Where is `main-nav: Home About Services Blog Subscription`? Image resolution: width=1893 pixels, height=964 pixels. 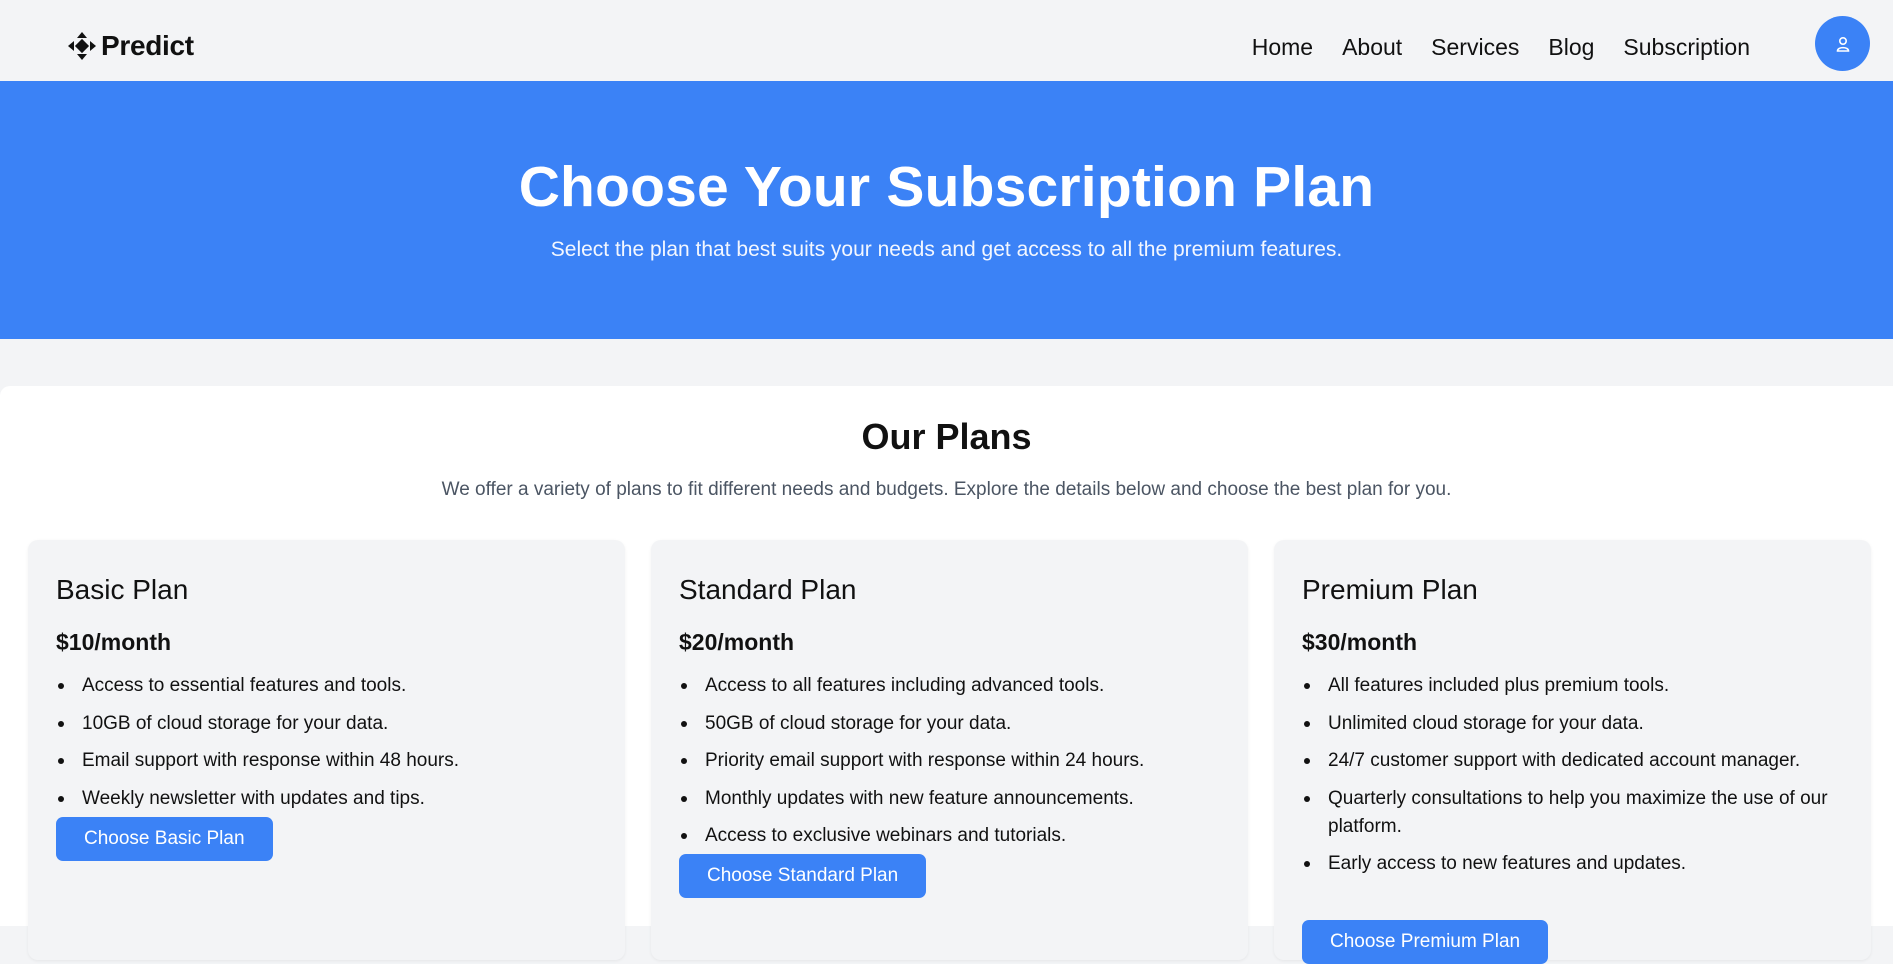 main-nav: Home About Services Blog Subscription is located at coordinates (1501, 47).